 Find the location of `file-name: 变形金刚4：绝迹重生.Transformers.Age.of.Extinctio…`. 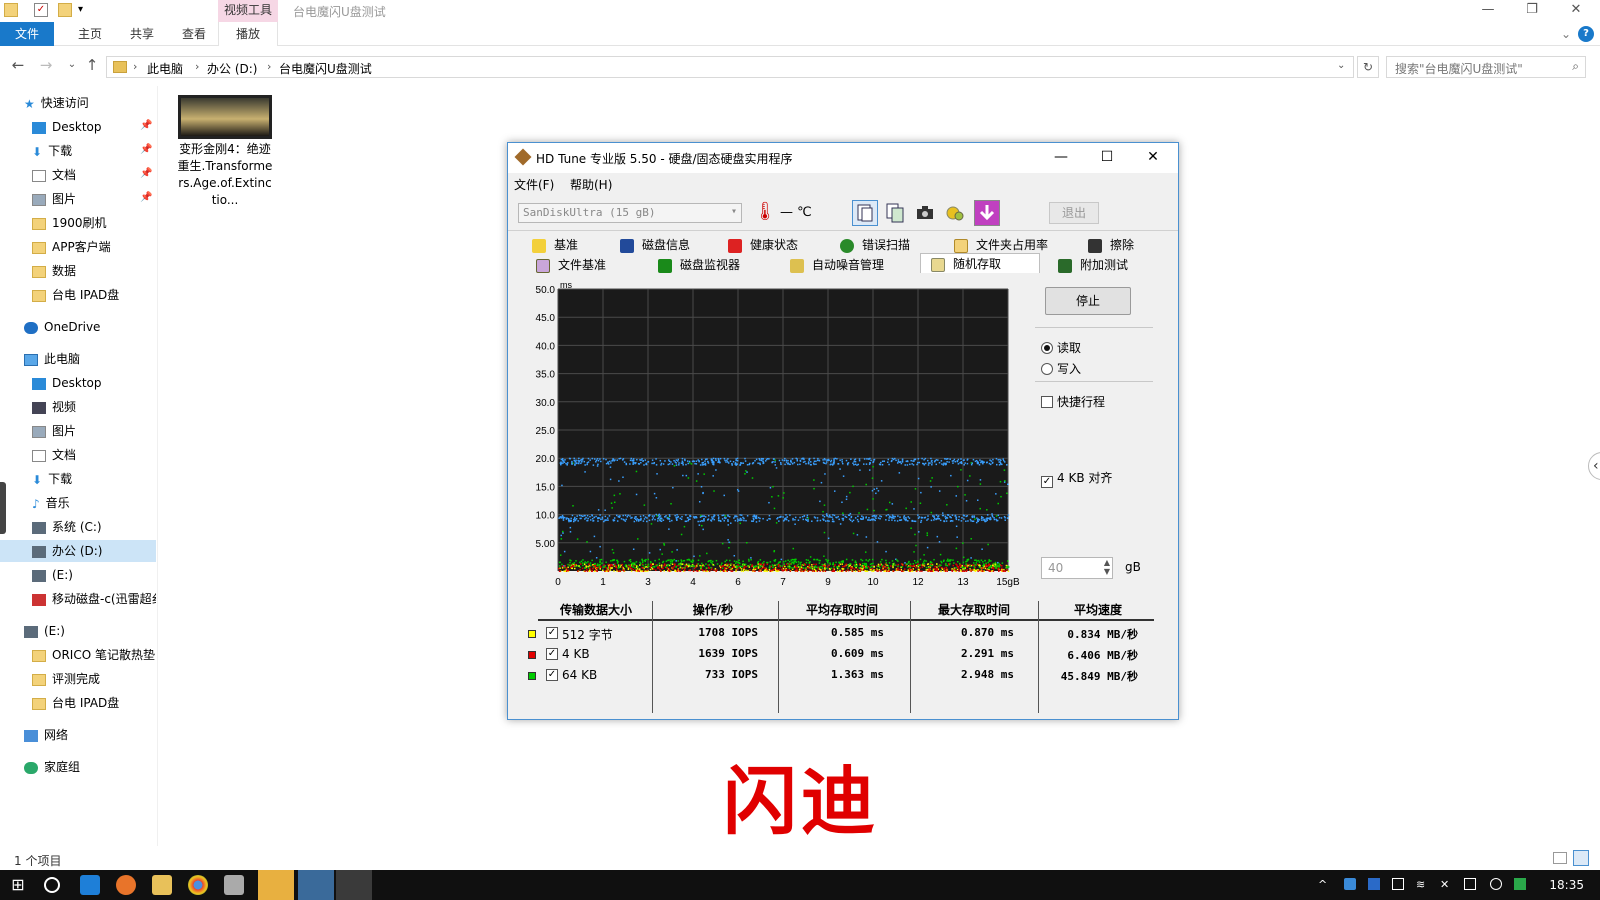

file-name: 变形金刚4：绝迹重生.Transformers.Age.of.Extinctio… is located at coordinates (225, 175).